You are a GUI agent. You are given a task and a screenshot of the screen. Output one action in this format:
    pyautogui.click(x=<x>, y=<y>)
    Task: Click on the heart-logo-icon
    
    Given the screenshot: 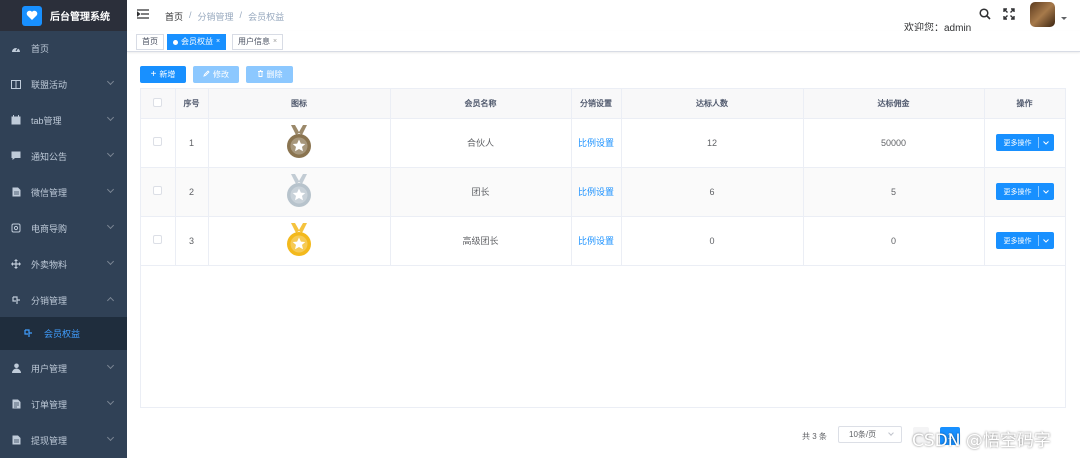 What is the action you would take?
    pyautogui.click(x=32, y=15)
    